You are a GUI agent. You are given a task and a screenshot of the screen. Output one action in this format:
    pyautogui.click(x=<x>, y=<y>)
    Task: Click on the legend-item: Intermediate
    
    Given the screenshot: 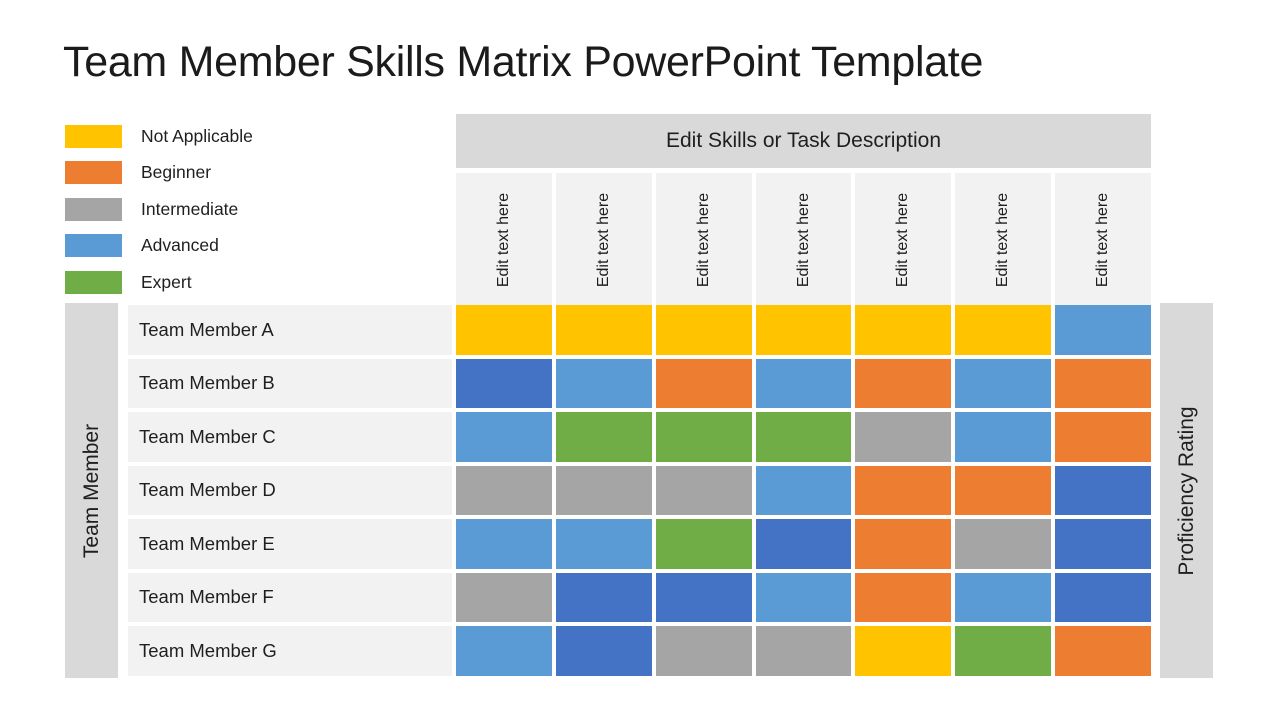 What is the action you would take?
    pyautogui.click(x=230, y=209)
    